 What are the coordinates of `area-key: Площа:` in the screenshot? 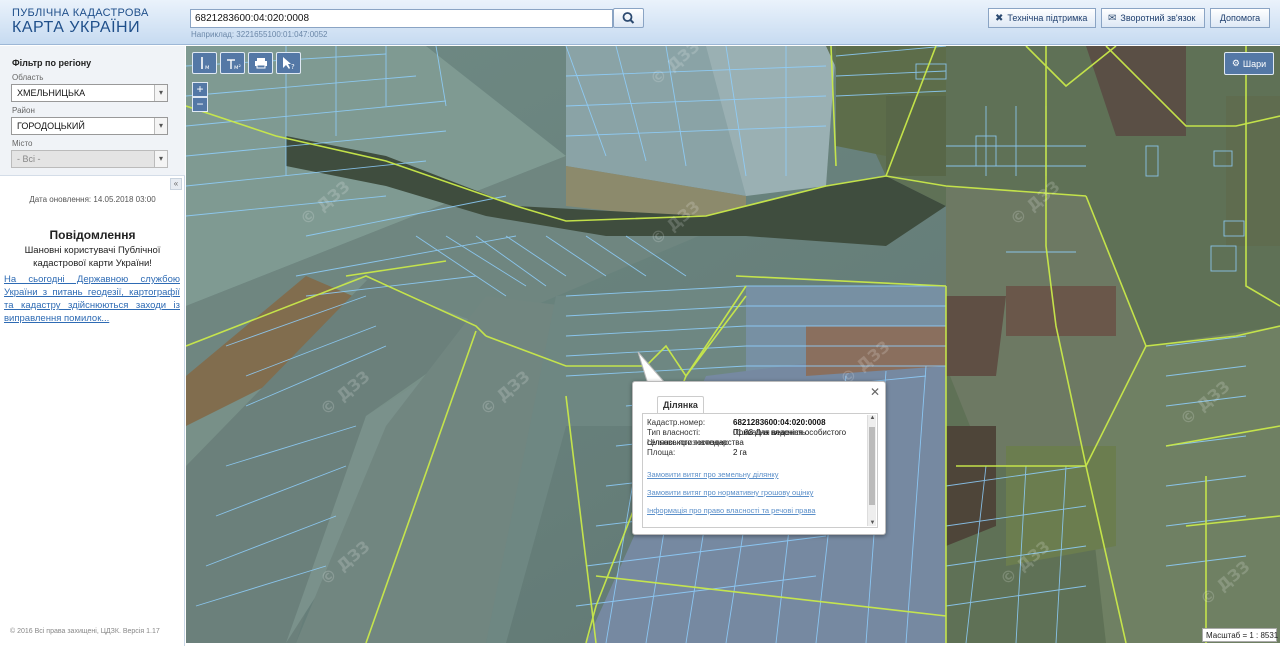 It's located at (661, 452).